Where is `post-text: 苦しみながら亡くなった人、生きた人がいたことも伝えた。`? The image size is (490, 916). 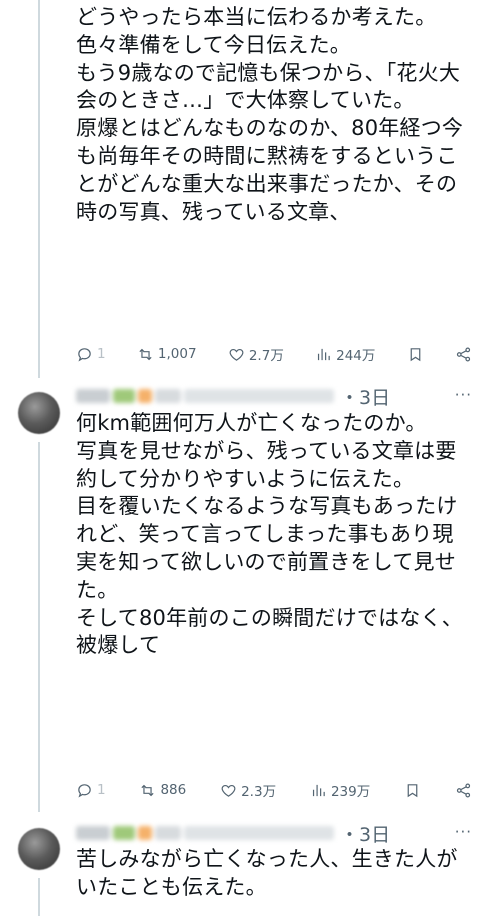
post-text: 苦しみながら亡くなった人、生きた人がいたことも伝えた。 is located at coordinates (267, 873).